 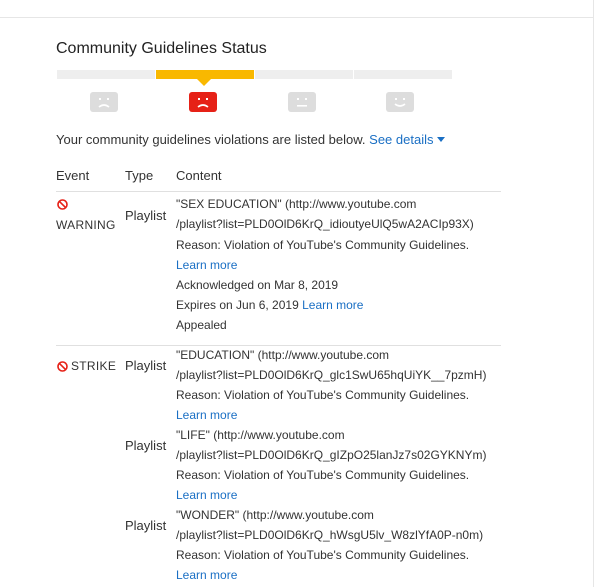 What do you see at coordinates (146, 445) in the screenshot?
I see `strike-item-2-type: Playlist` at bounding box center [146, 445].